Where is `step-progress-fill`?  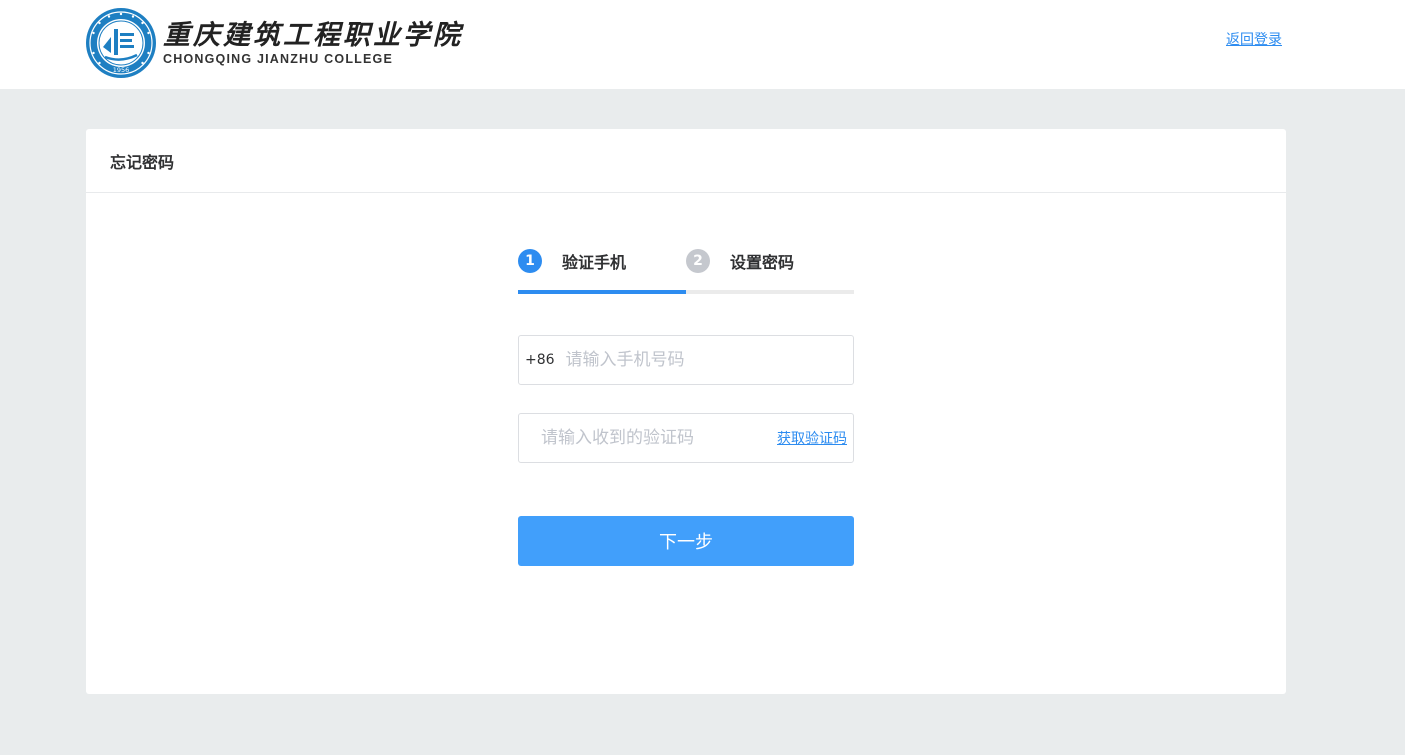 step-progress-fill is located at coordinates (602, 292).